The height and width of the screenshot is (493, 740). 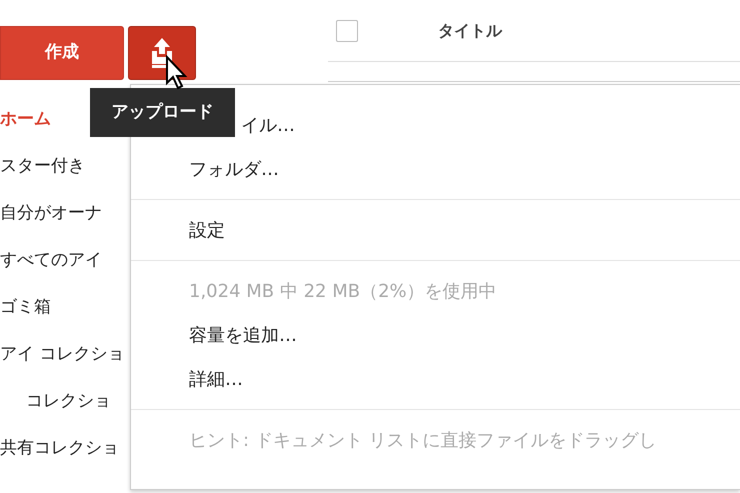 What do you see at coordinates (347, 31) in the screenshot?
I see `select-all-checkbox` at bounding box center [347, 31].